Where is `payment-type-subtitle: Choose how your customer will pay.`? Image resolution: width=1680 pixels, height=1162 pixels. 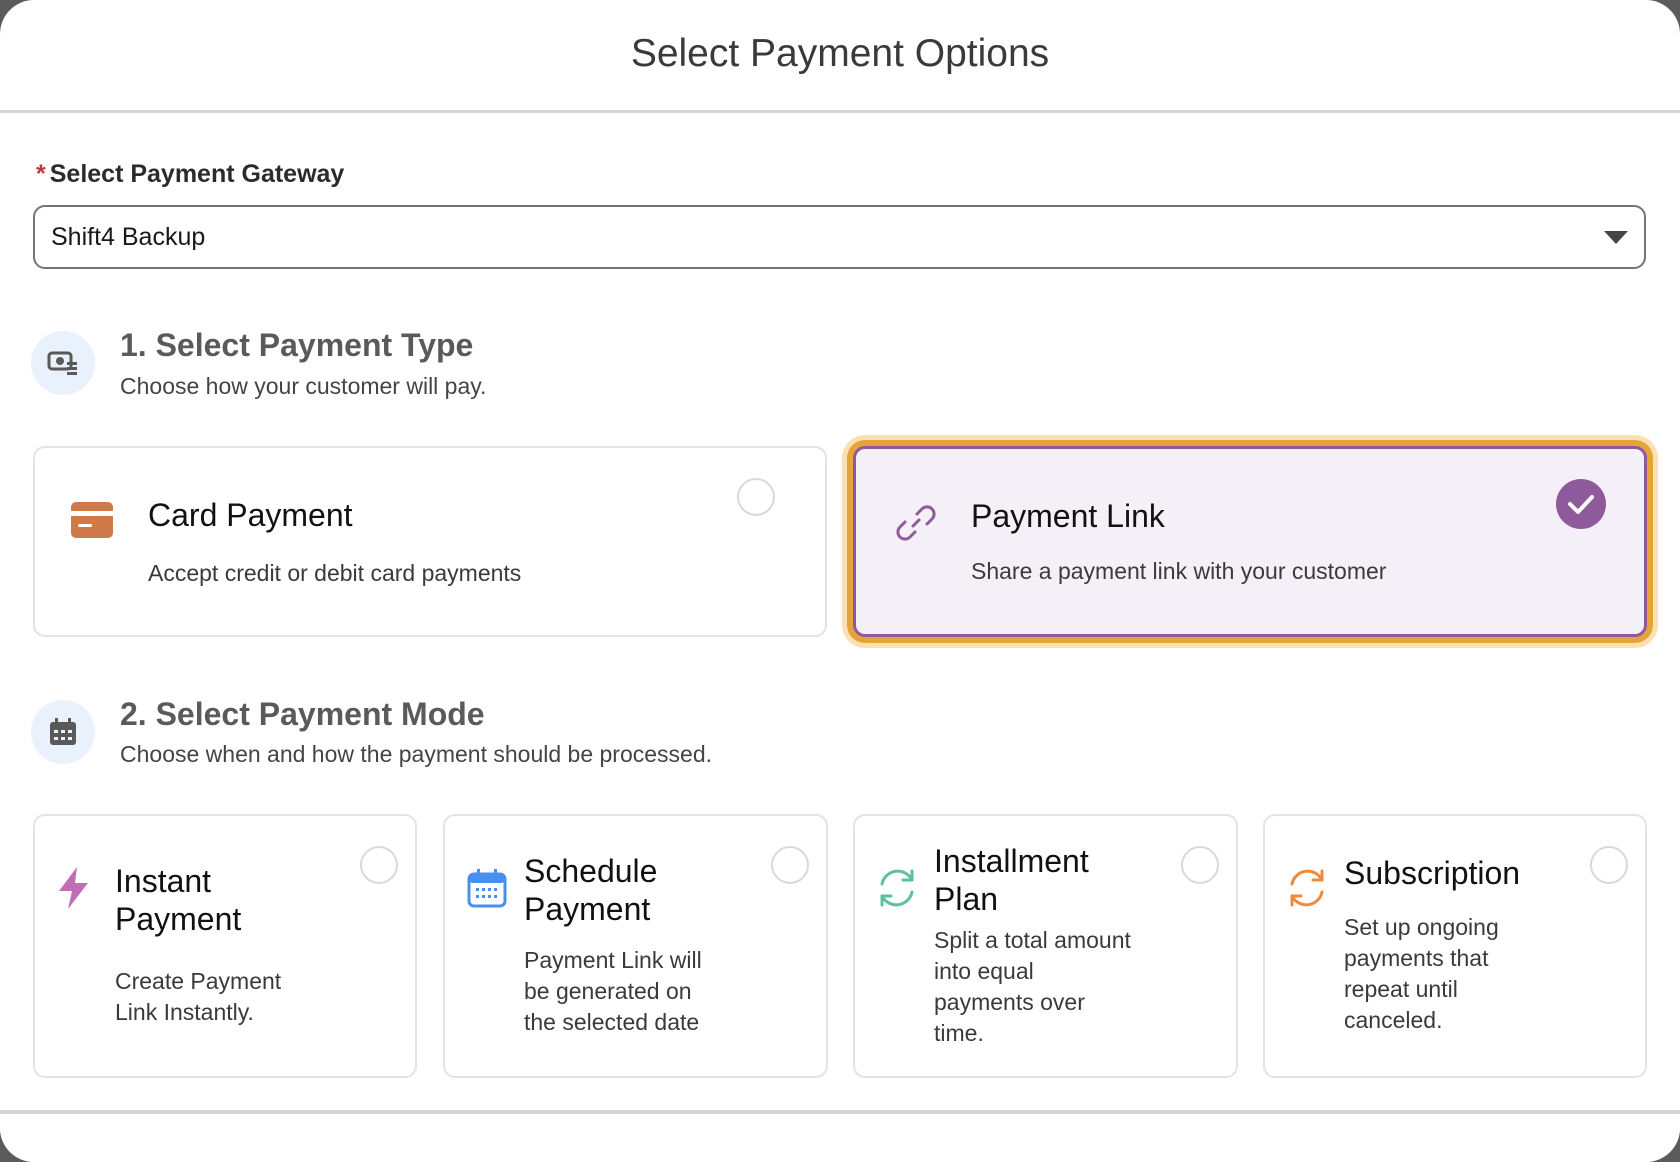
payment-type-subtitle: Choose how your customer will pay. is located at coordinates (303, 386).